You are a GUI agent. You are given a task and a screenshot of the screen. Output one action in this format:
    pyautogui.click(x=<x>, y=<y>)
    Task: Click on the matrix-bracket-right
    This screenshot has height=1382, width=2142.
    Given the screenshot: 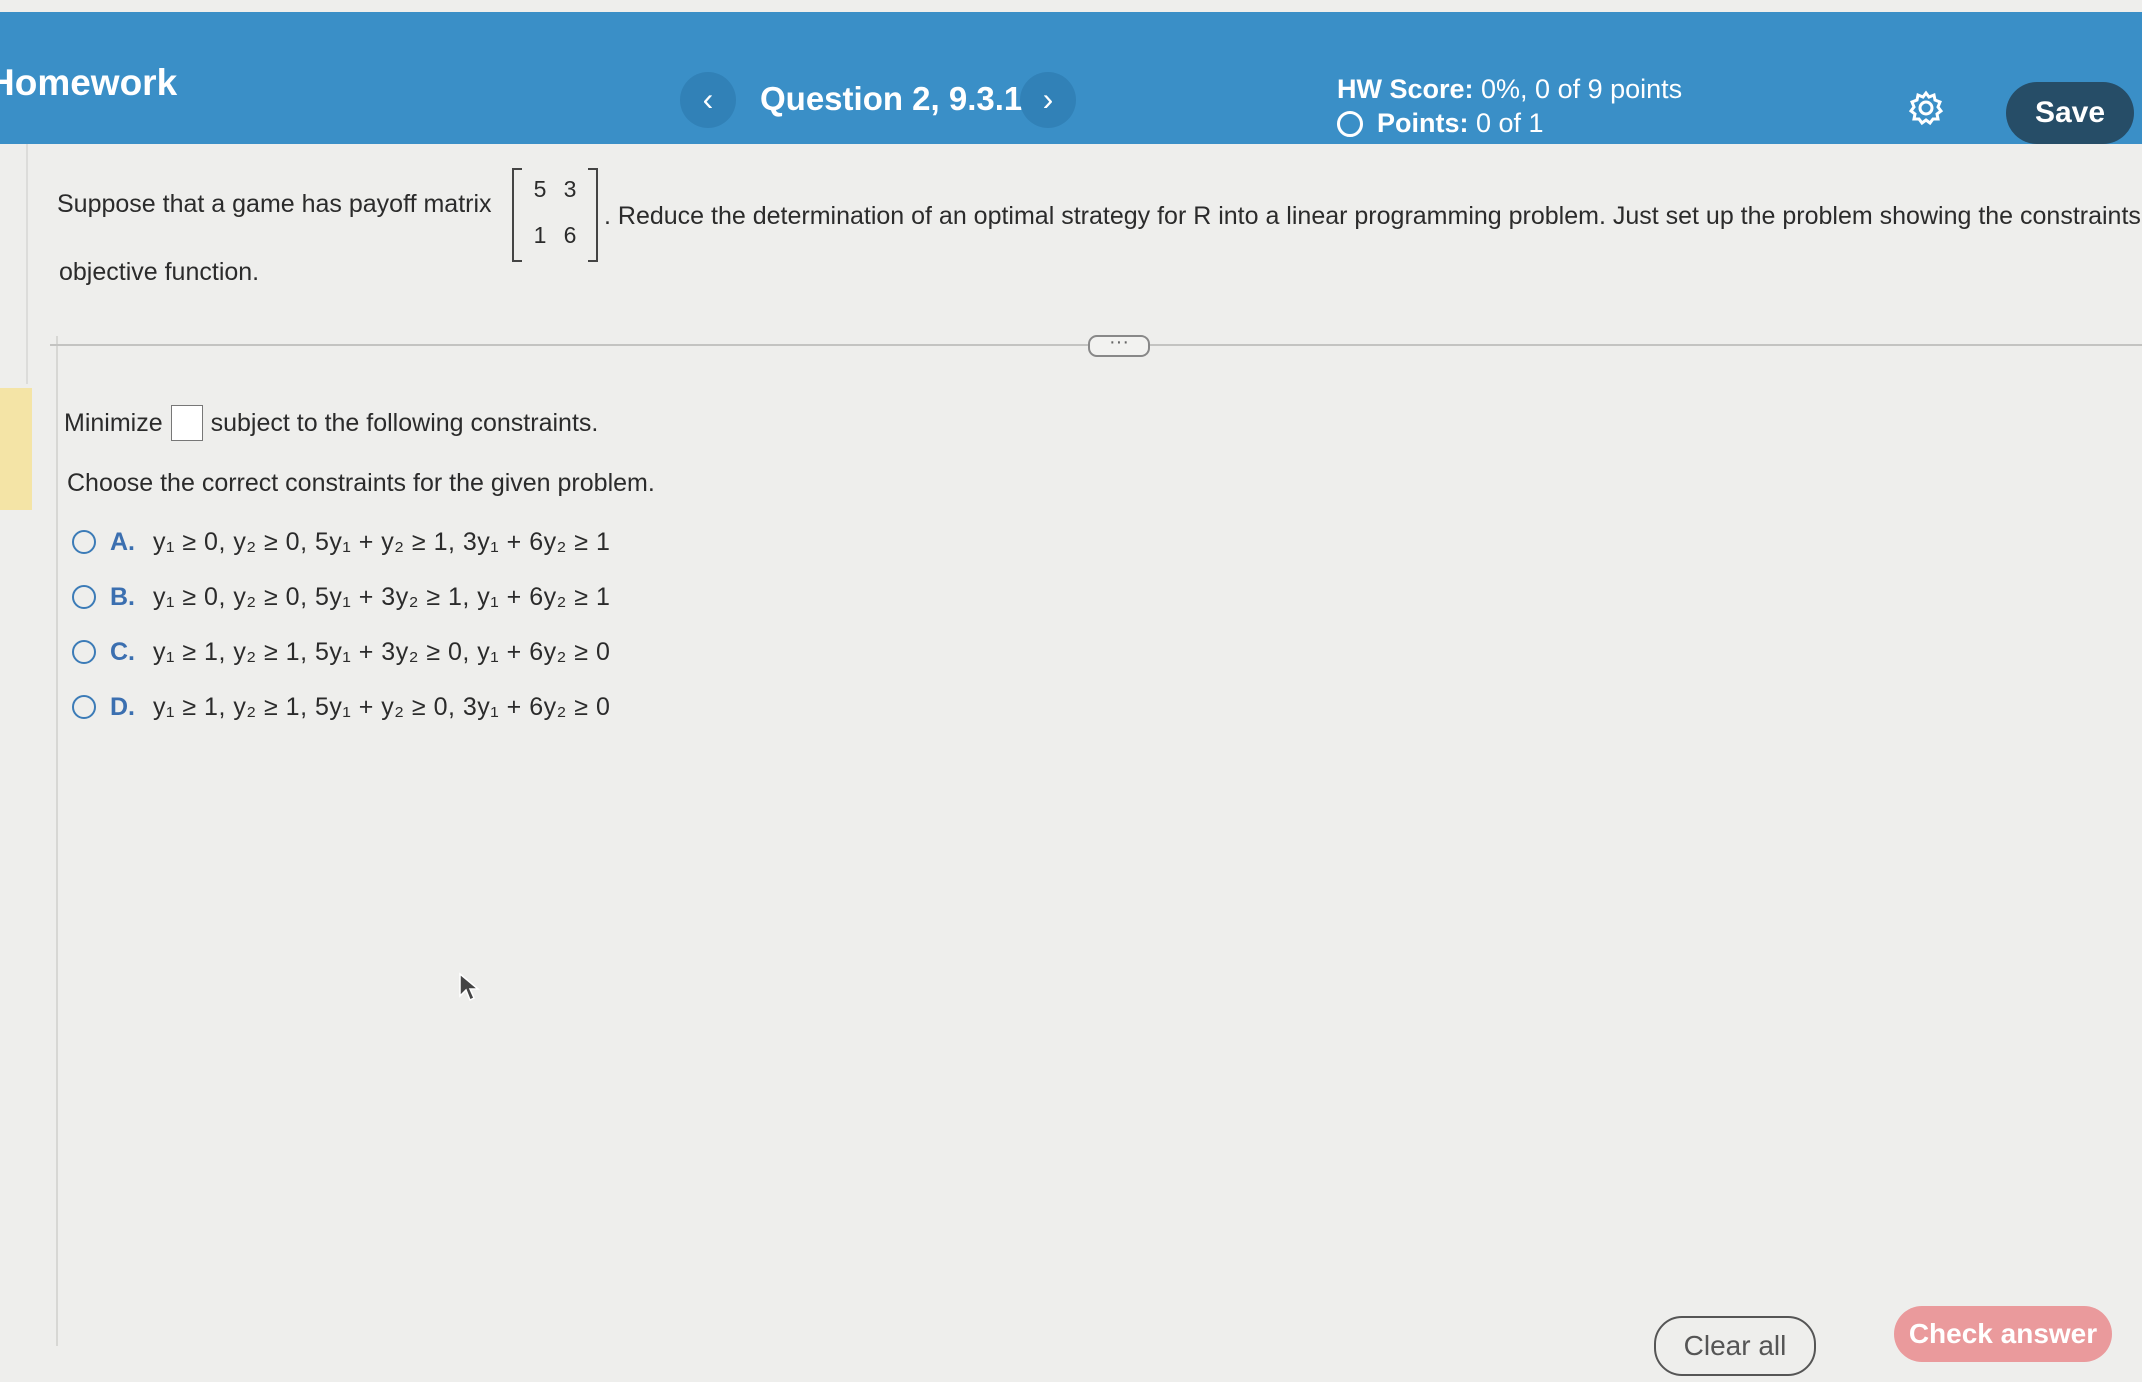 What is the action you would take?
    pyautogui.click(x=593, y=215)
    